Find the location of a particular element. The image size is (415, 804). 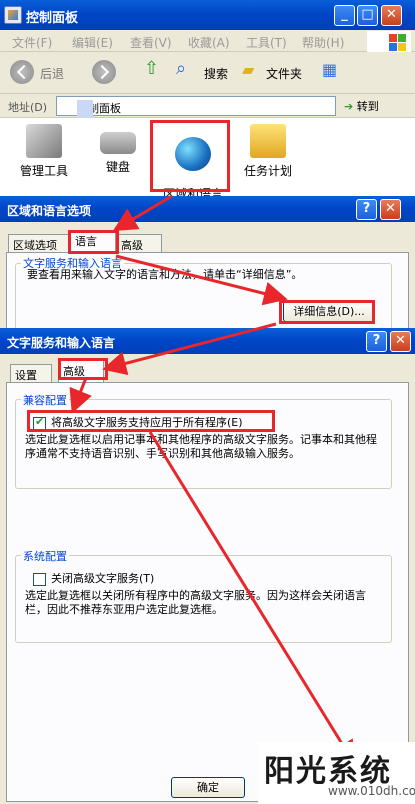

arrow-to-details-button is located at coordinates (201, 280).